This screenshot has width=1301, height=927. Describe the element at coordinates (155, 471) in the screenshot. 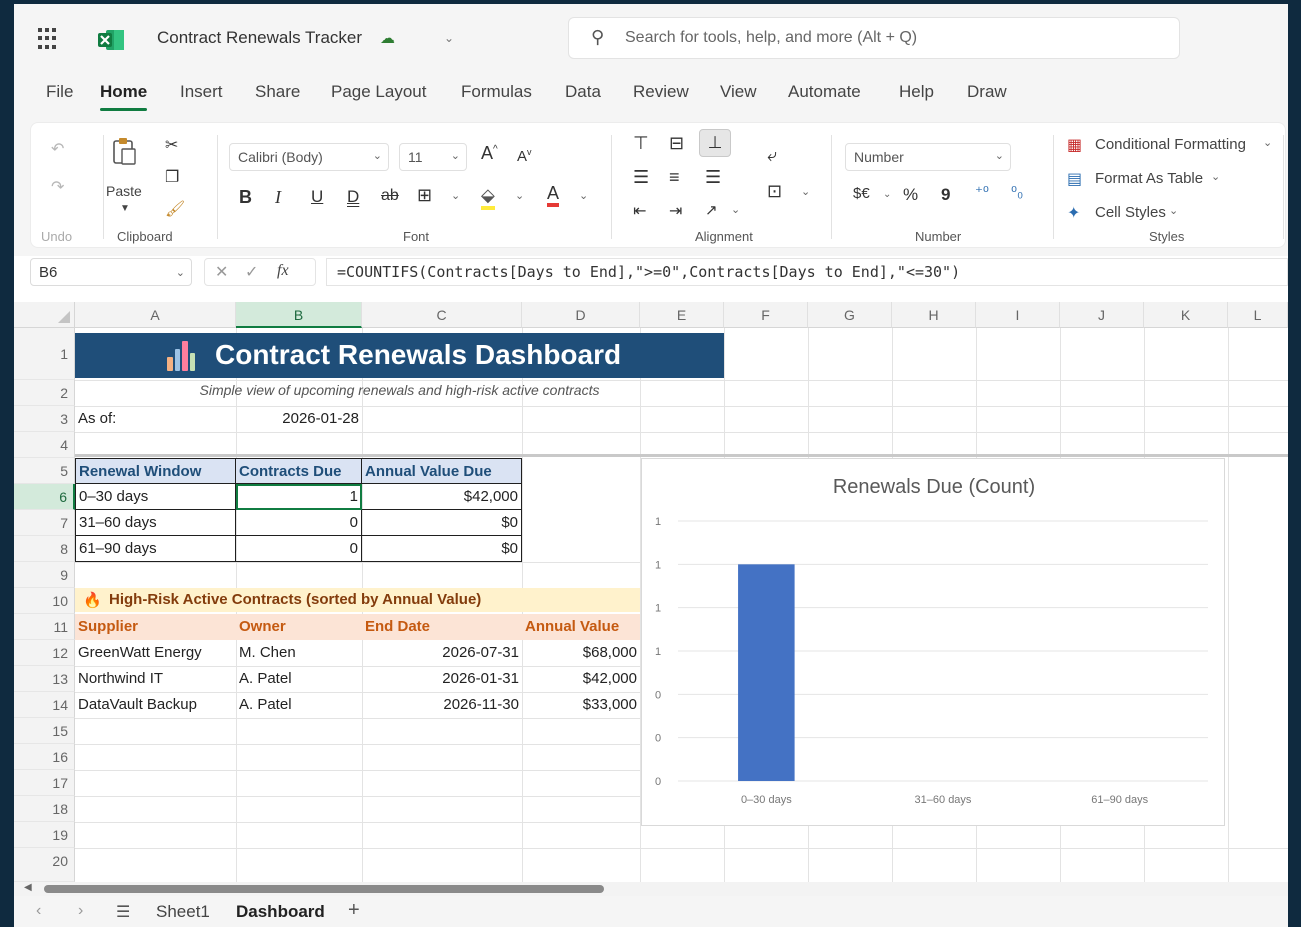

I see `renewal-header-window: Renewal Window` at that location.